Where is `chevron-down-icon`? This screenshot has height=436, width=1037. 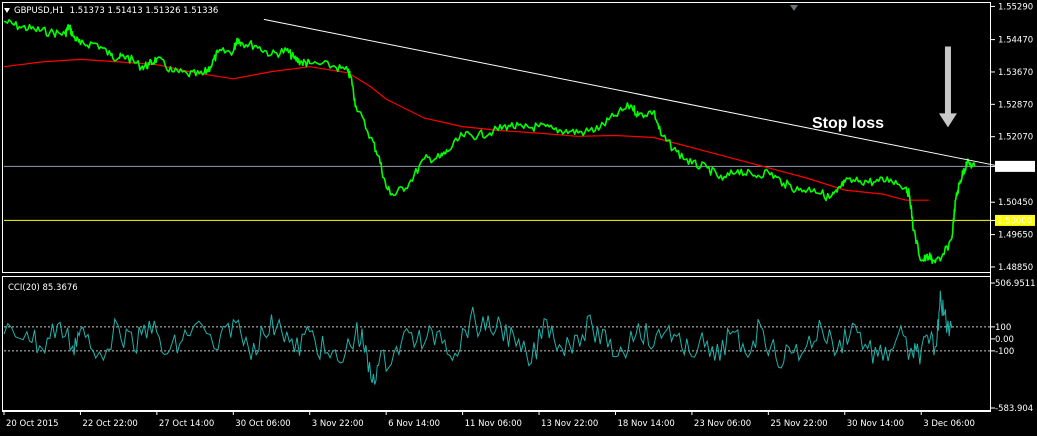
chevron-down-icon is located at coordinates (7, 10).